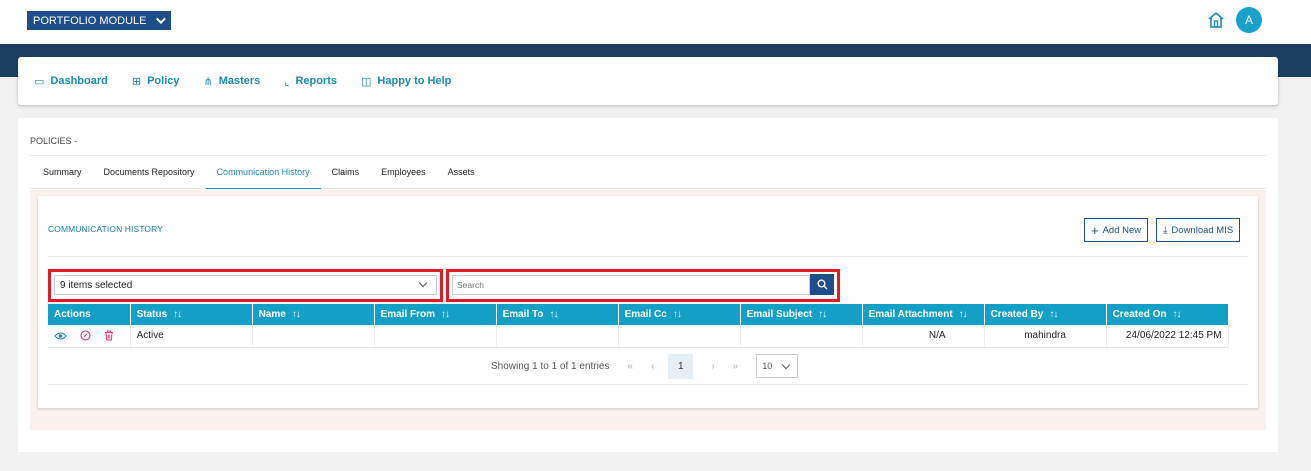 Image resolution: width=1311 pixels, height=471 pixels. What do you see at coordinates (630, 366) in the screenshot?
I see `first-page-button: «` at bounding box center [630, 366].